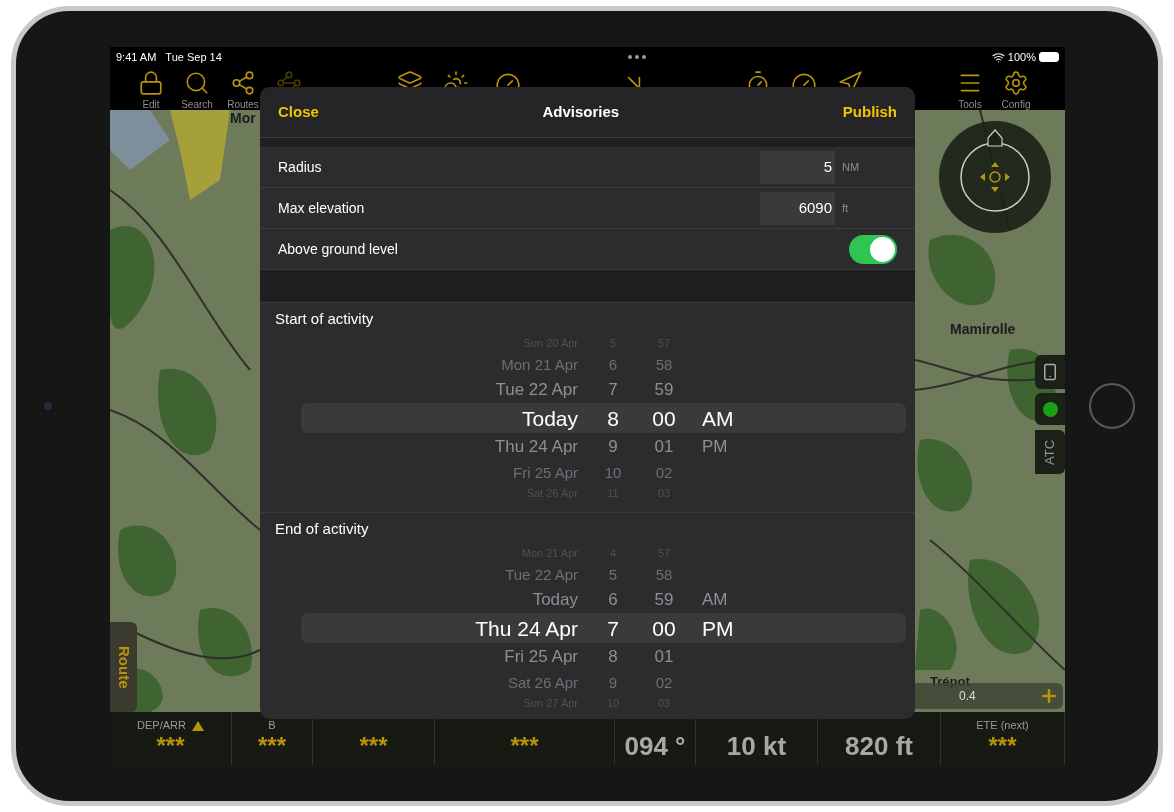 Image resolution: width=1174 pixels, height=812 pixels. What do you see at coordinates (542, 682) in the screenshot?
I see `picker-item: Sat 26 Apr` at bounding box center [542, 682].